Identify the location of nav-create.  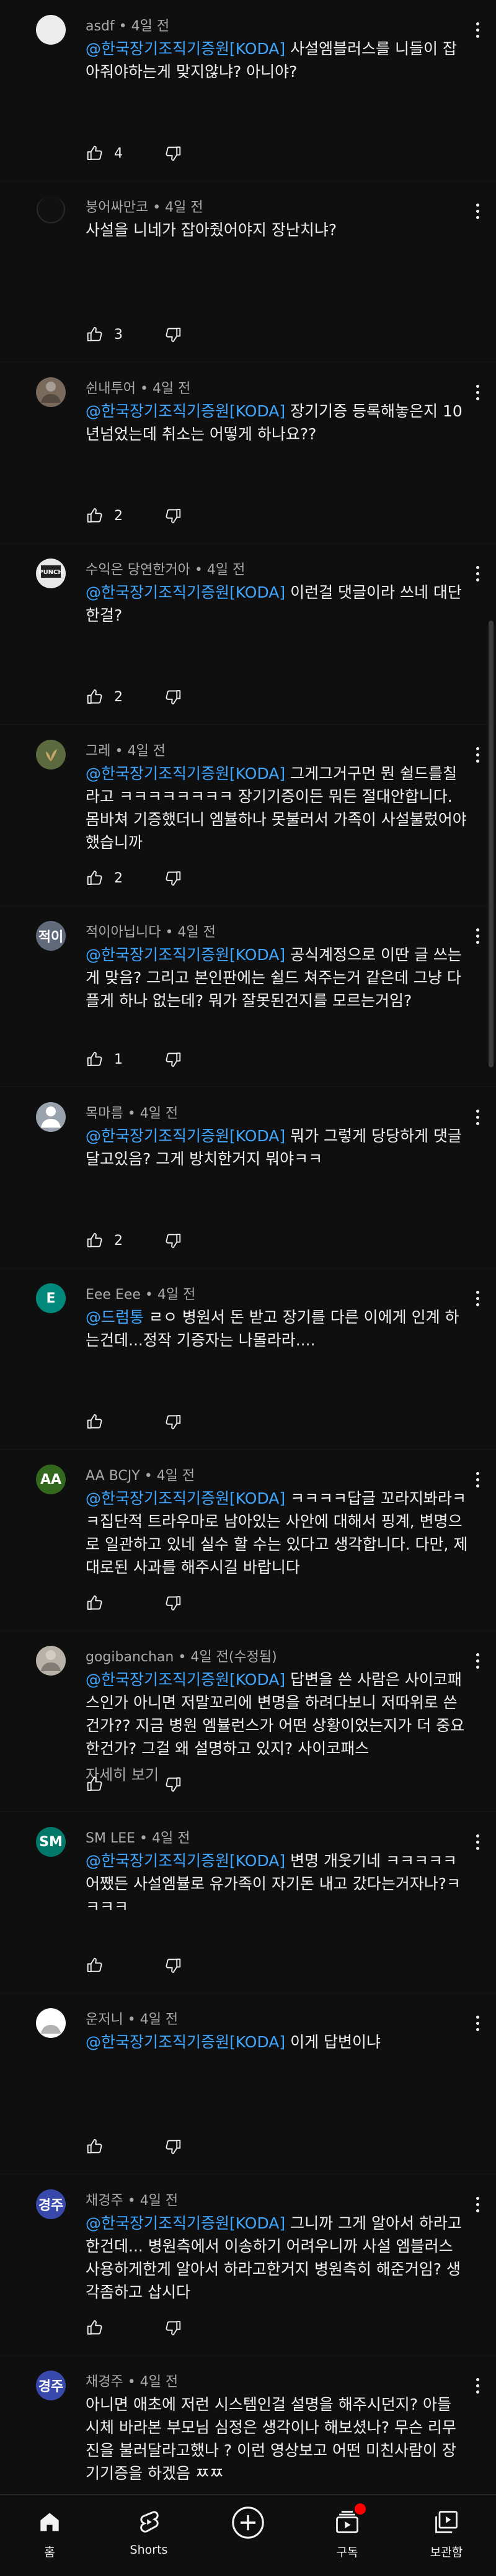
(248, 2519).